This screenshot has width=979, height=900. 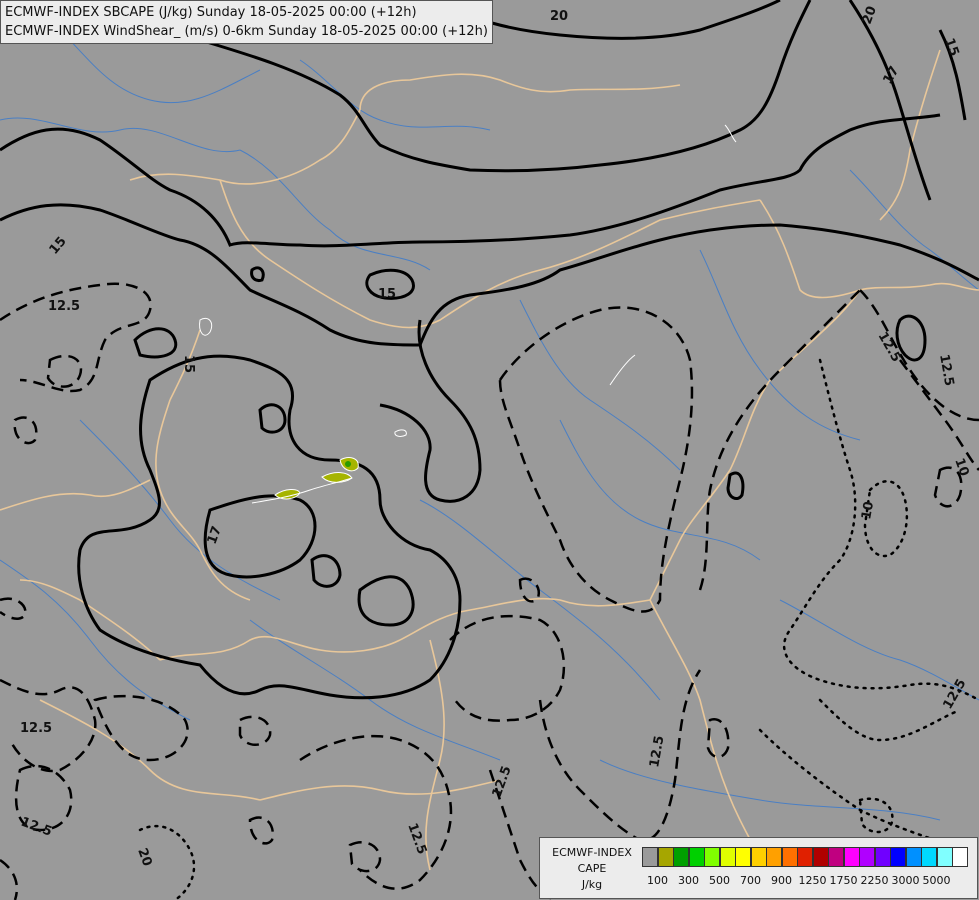 I want to click on legend-tick-label: 2250, so click(x=874, y=880).